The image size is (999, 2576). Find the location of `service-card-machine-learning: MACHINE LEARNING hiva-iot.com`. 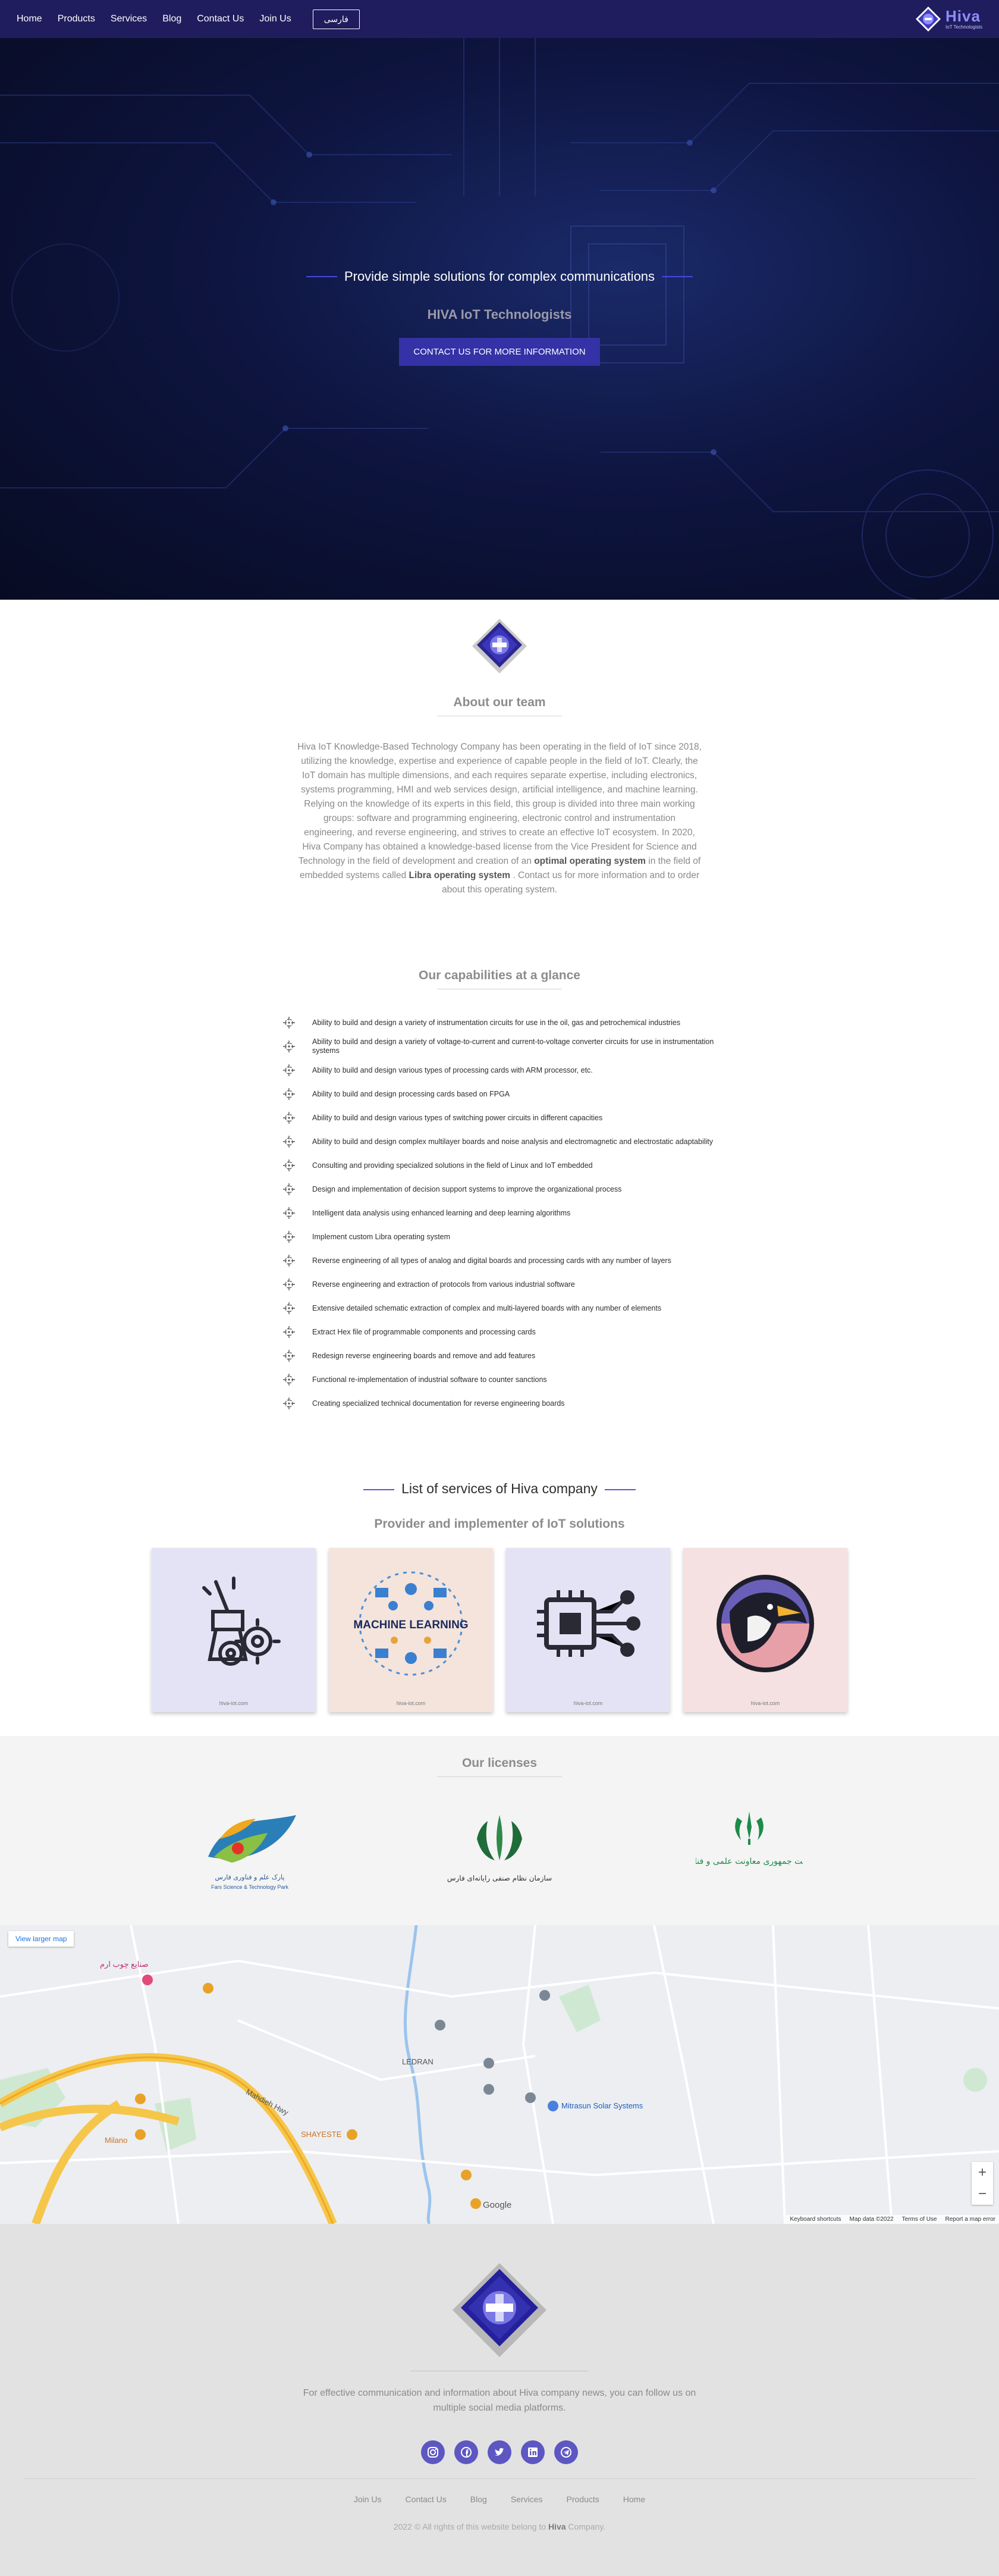

service-card-machine-learning: MACHINE LEARNING hiva-iot.com is located at coordinates (411, 1630).